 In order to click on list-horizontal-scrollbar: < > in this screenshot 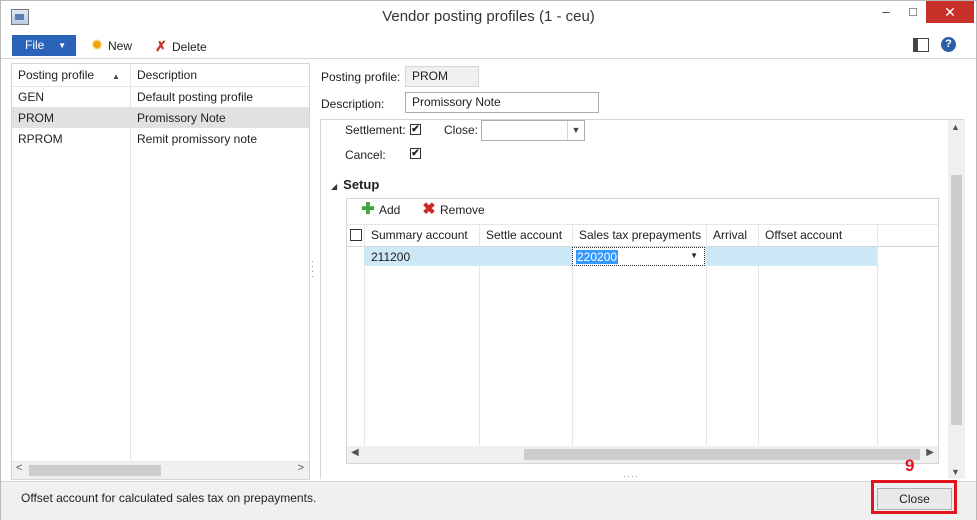, I will do `click(160, 470)`.